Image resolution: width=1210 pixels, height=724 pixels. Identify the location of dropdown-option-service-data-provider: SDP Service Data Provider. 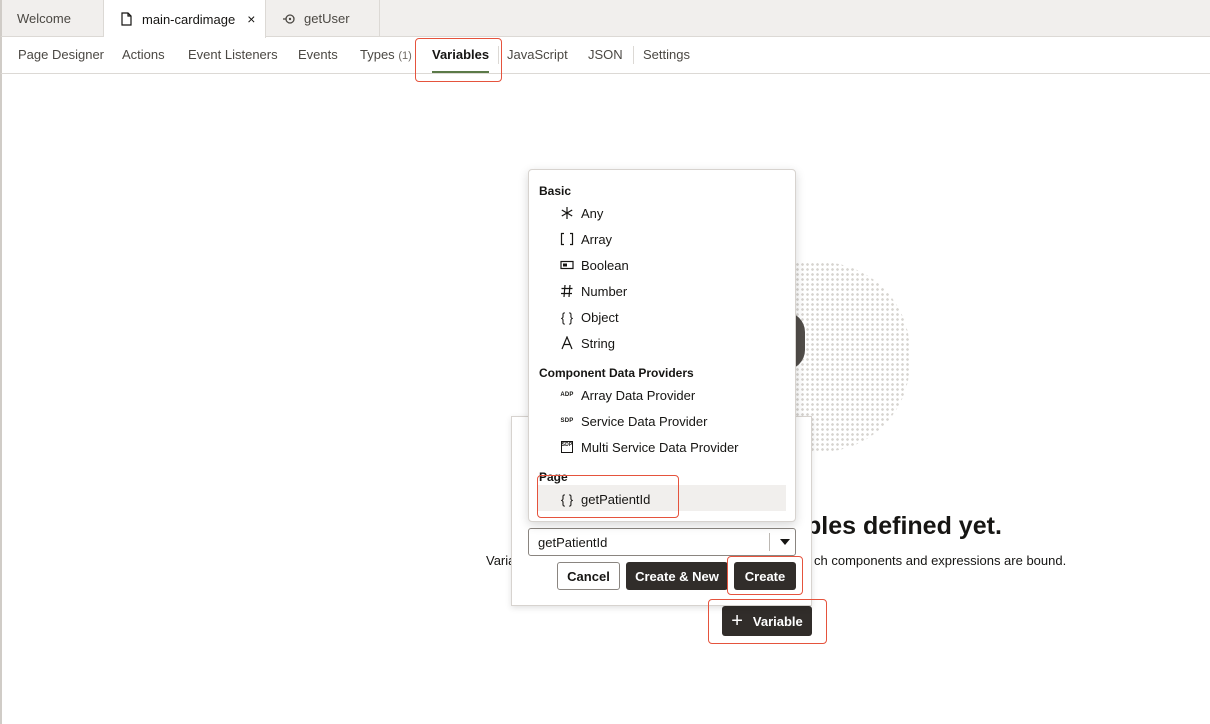
(632, 421).